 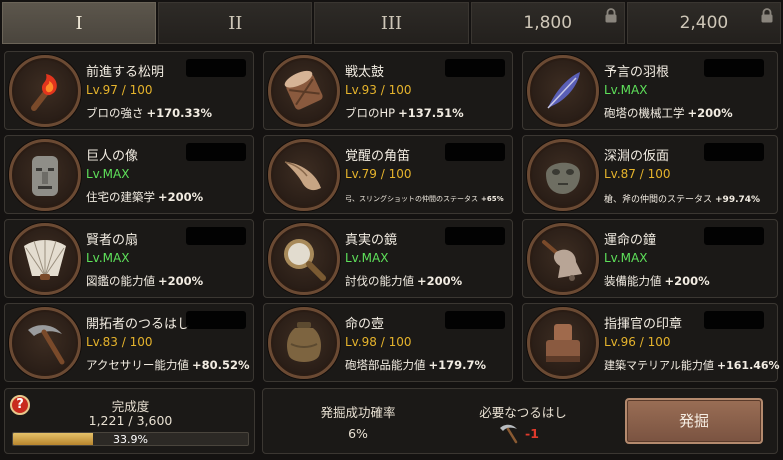 What do you see at coordinates (44, 92) in the screenshot?
I see `torch-icon` at bounding box center [44, 92].